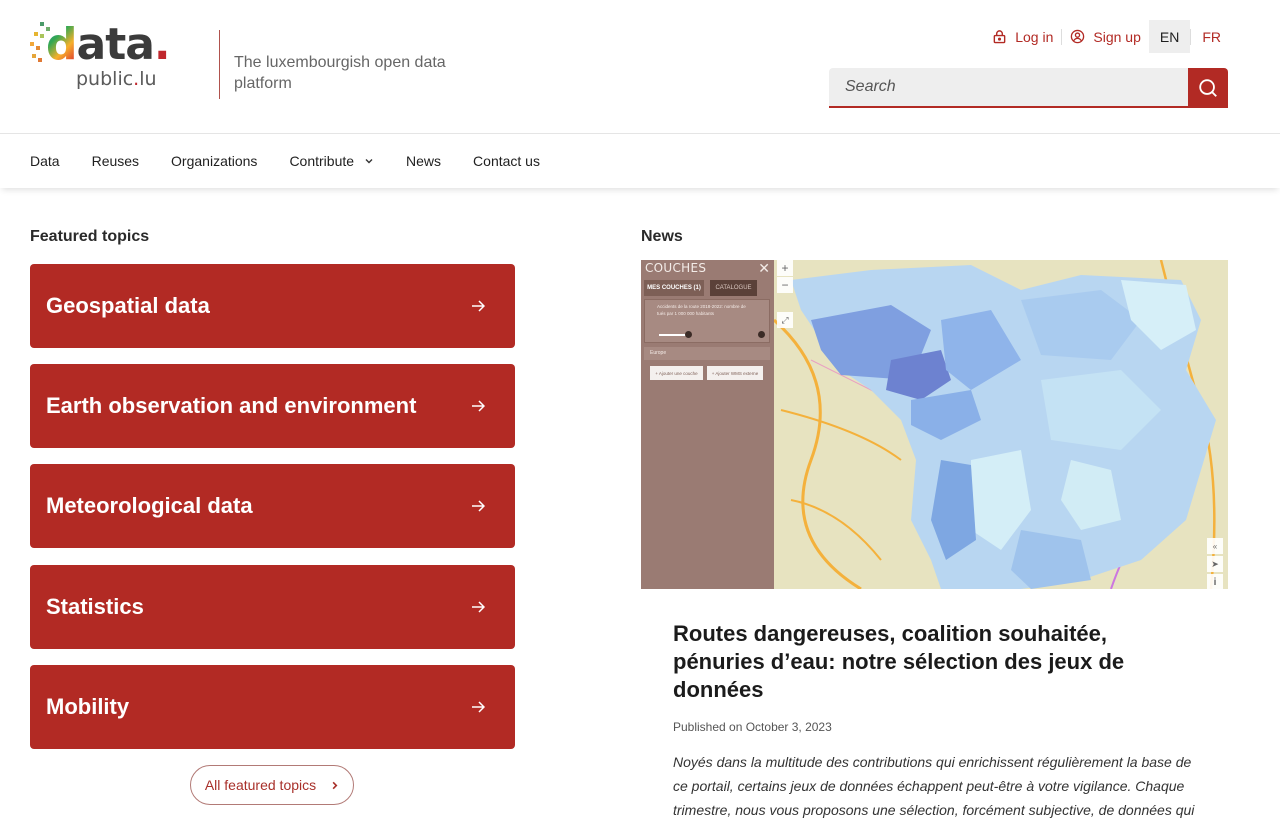 The height and width of the screenshot is (819, 1280). Describe the element at coordinates (688, 334) in the screenshot. I see `slider-knob` at that location.